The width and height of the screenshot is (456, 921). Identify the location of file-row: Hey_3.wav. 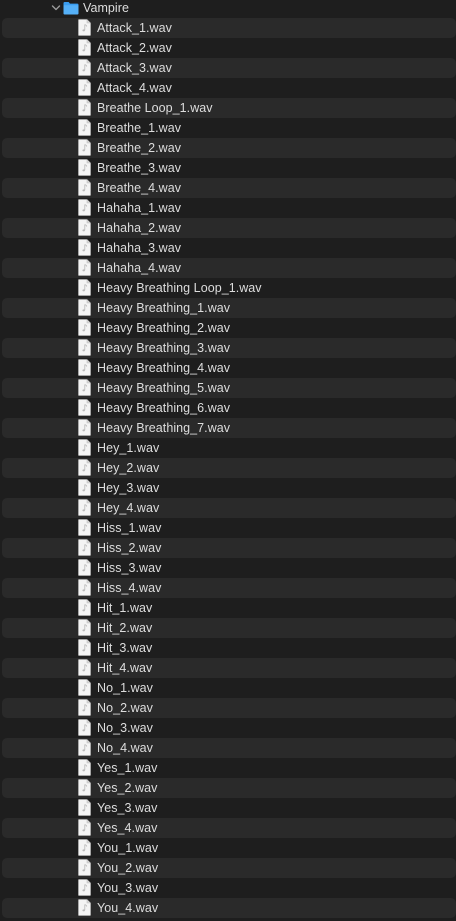
(229, 488).